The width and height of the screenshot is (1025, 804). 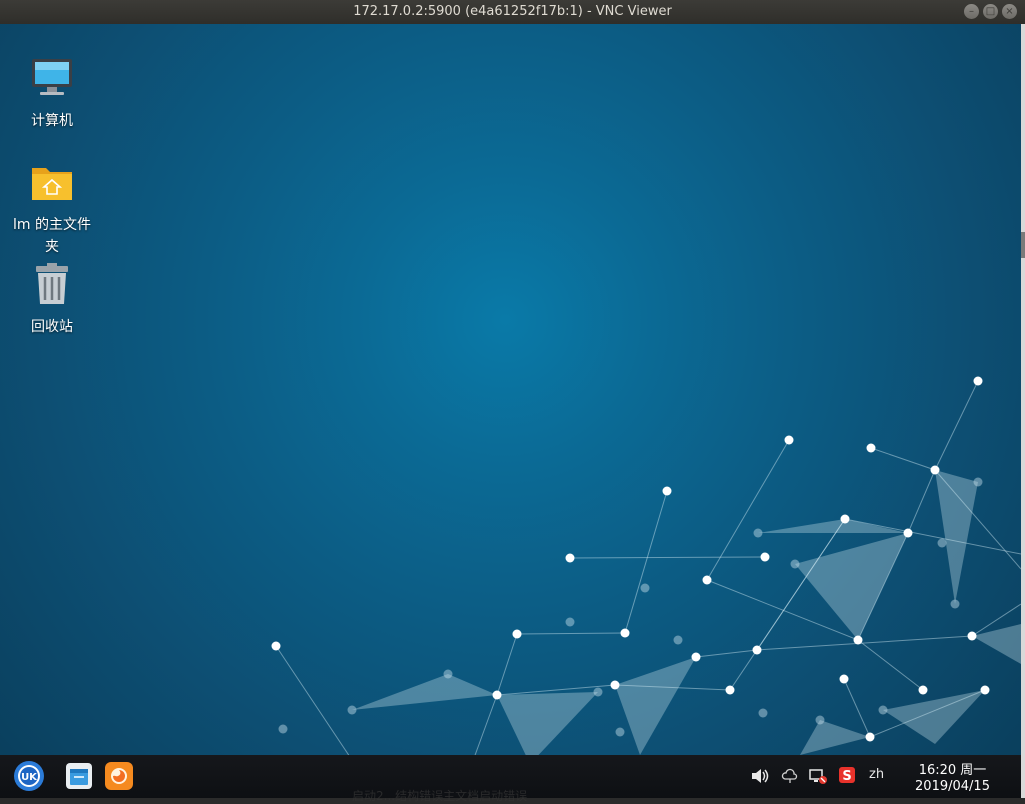 What do you see at coordinates (52, 327) in the screenshot?
I see `desktop-icon-label: 回收站` at bounding box center [52, 327].